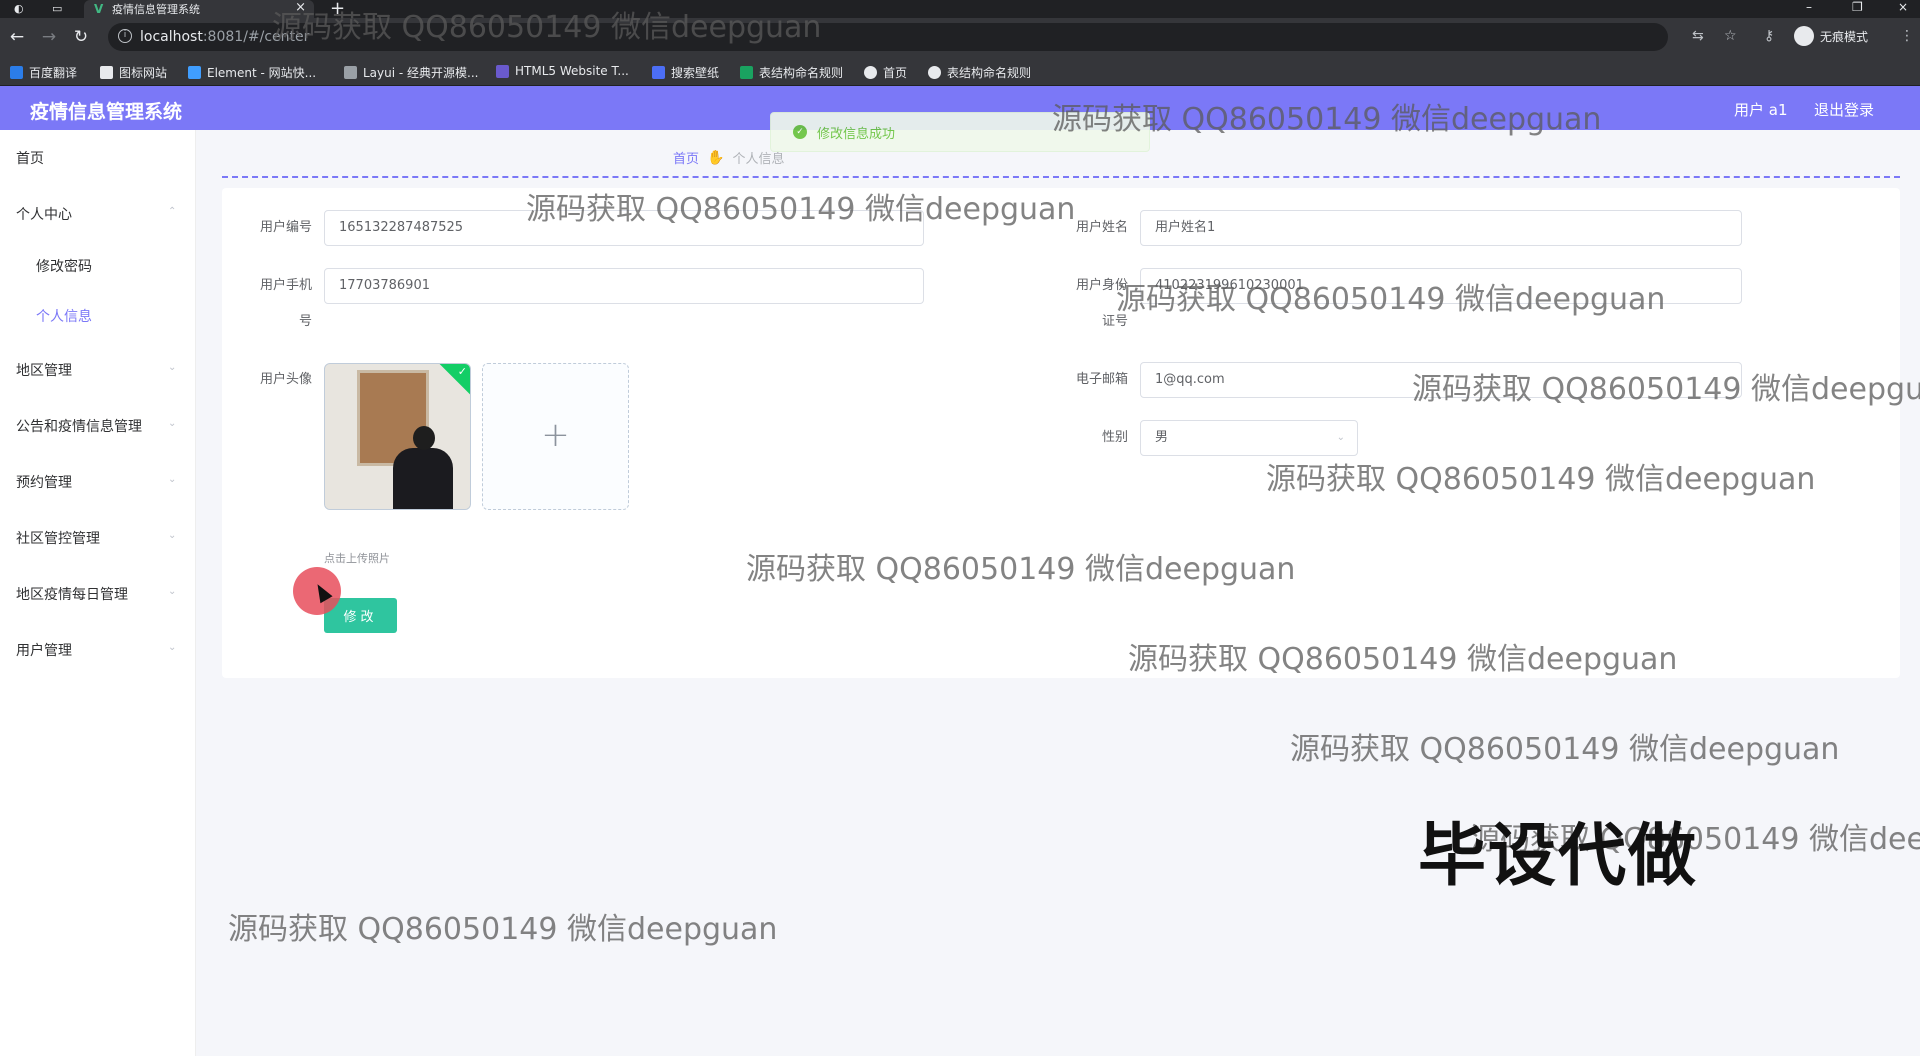  Describe the element at coordinates (1441, 228) in the screenshot. I see `user-name-field: 用户姓名1` at that location.